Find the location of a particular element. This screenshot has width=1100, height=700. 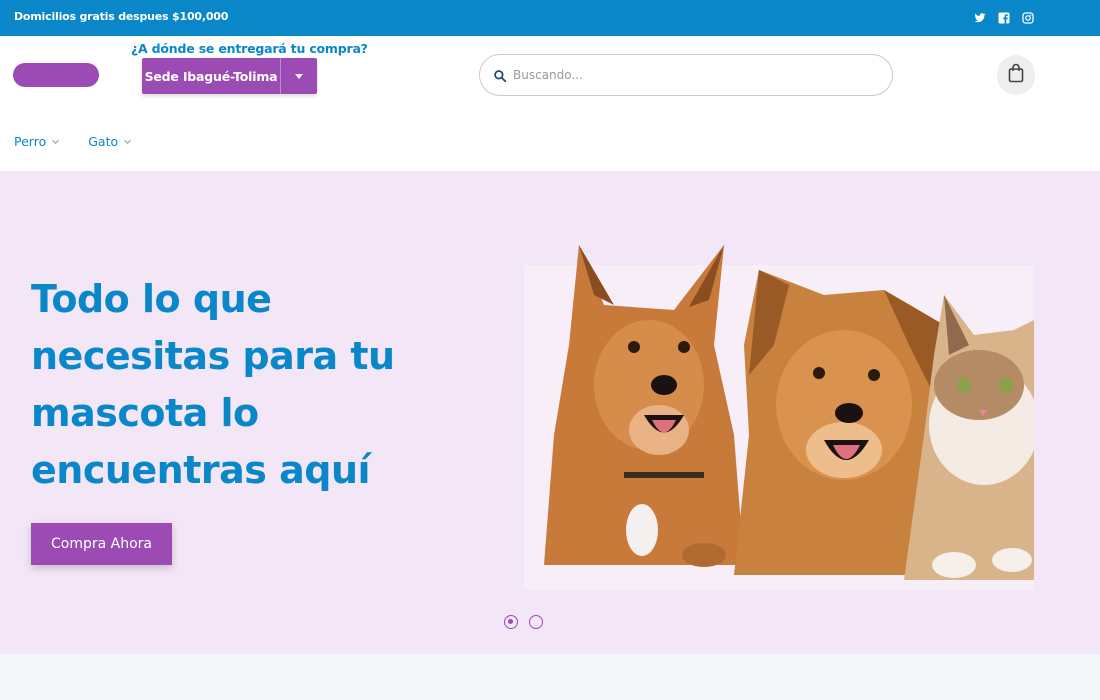

carousel-indicators is located at coordinates (523, 622).